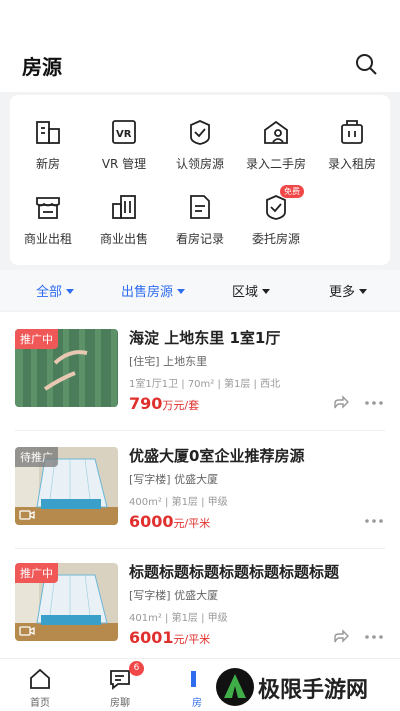 This screenshot has height=711, width=400. What do you see at coordinates (120, 685) in the screenshot?
I see `tab-chat: 6 房聊` at bounding box center [120, 685].